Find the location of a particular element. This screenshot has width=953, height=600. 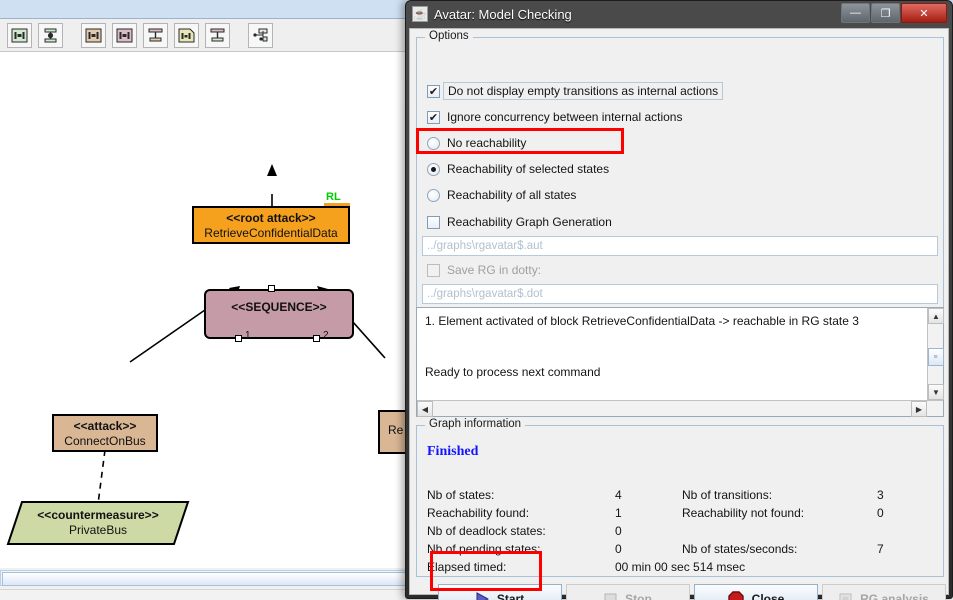

diagram-node-root-attack: <<root attack>> RetrieveConfidentialData is located at coordinates (271, 225).